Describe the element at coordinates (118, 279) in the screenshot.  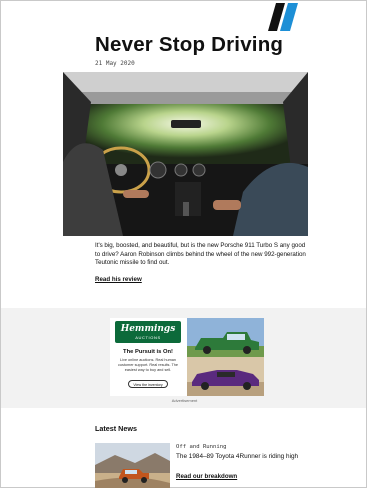
I see `read-review-link: Read his review` at that location.